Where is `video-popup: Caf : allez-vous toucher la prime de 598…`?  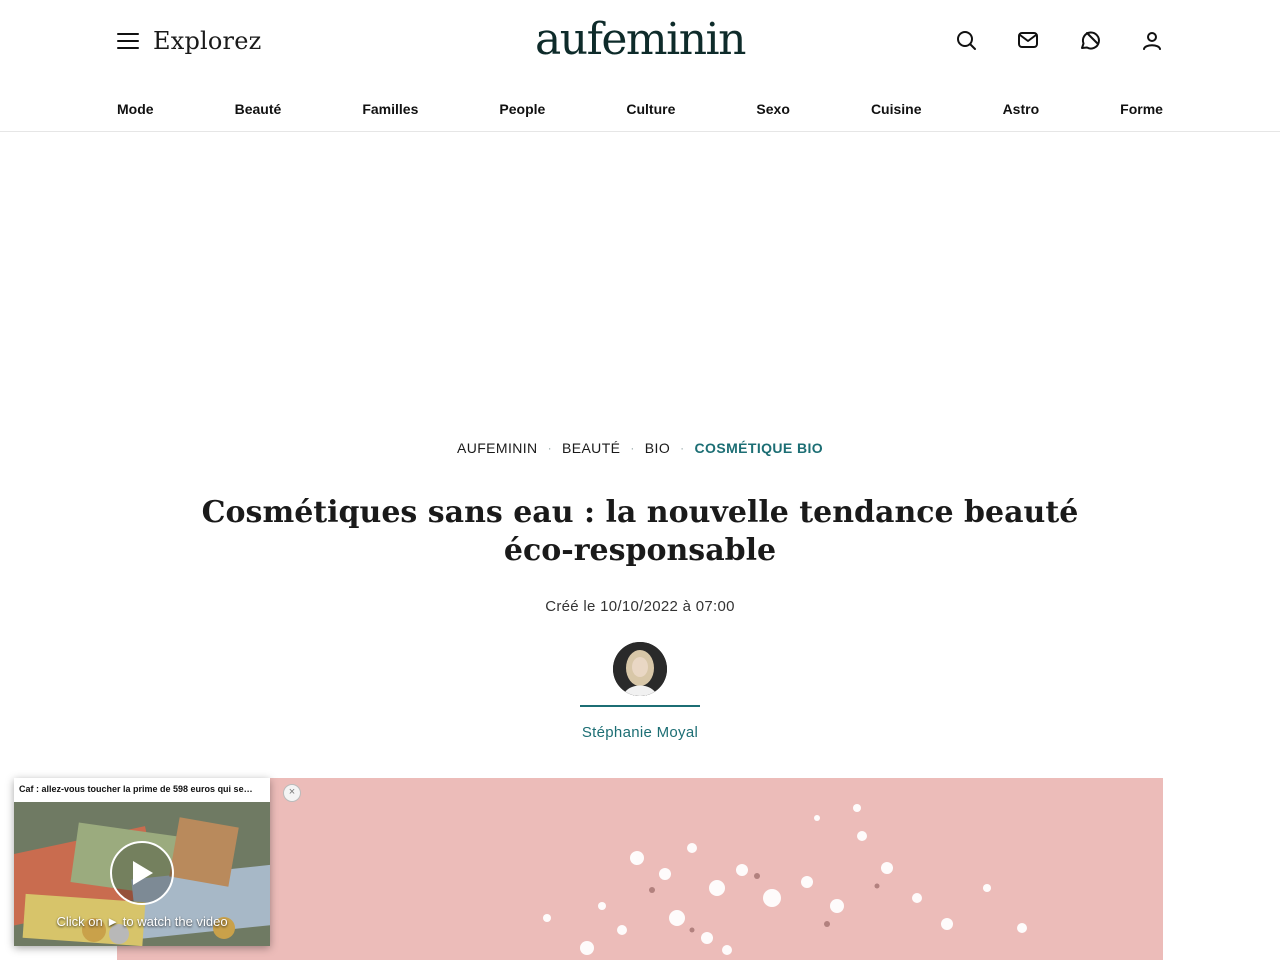 video-popup: Caf : allez-vous toucher la prime de 598… is located at coordinates (142, 862).